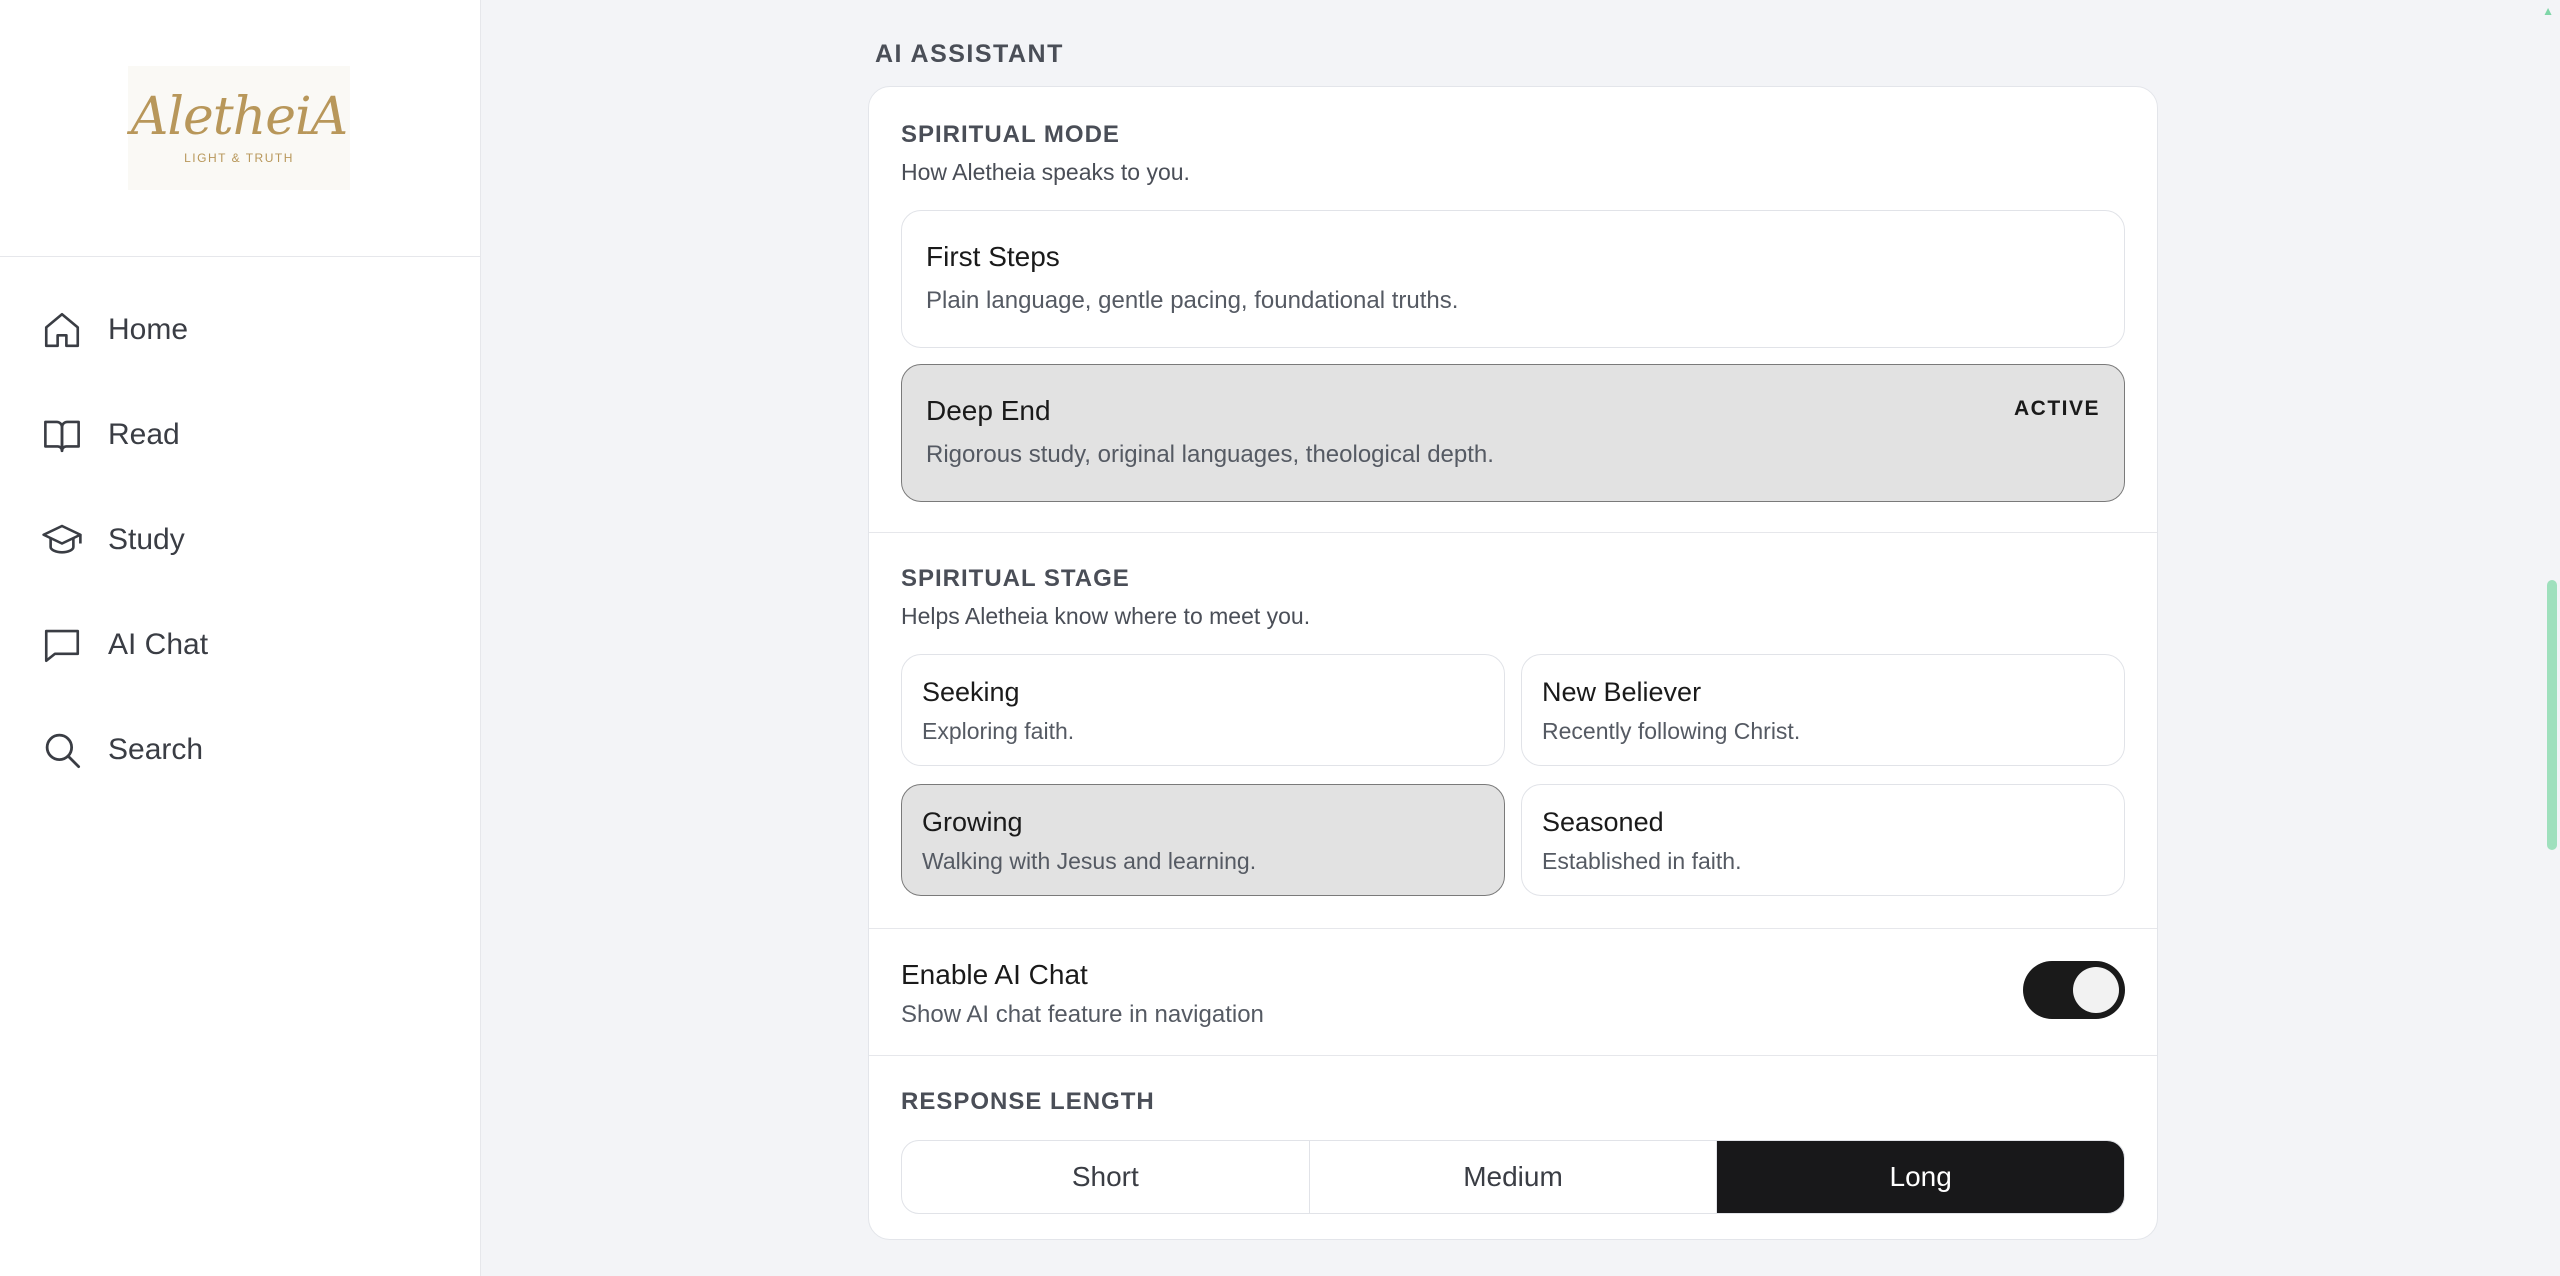  What do you see at coordinates (239, 158) in the screenshot?
I see `logo-tagline: LIGHT & TRUTH` at bounding box center [239, 158].